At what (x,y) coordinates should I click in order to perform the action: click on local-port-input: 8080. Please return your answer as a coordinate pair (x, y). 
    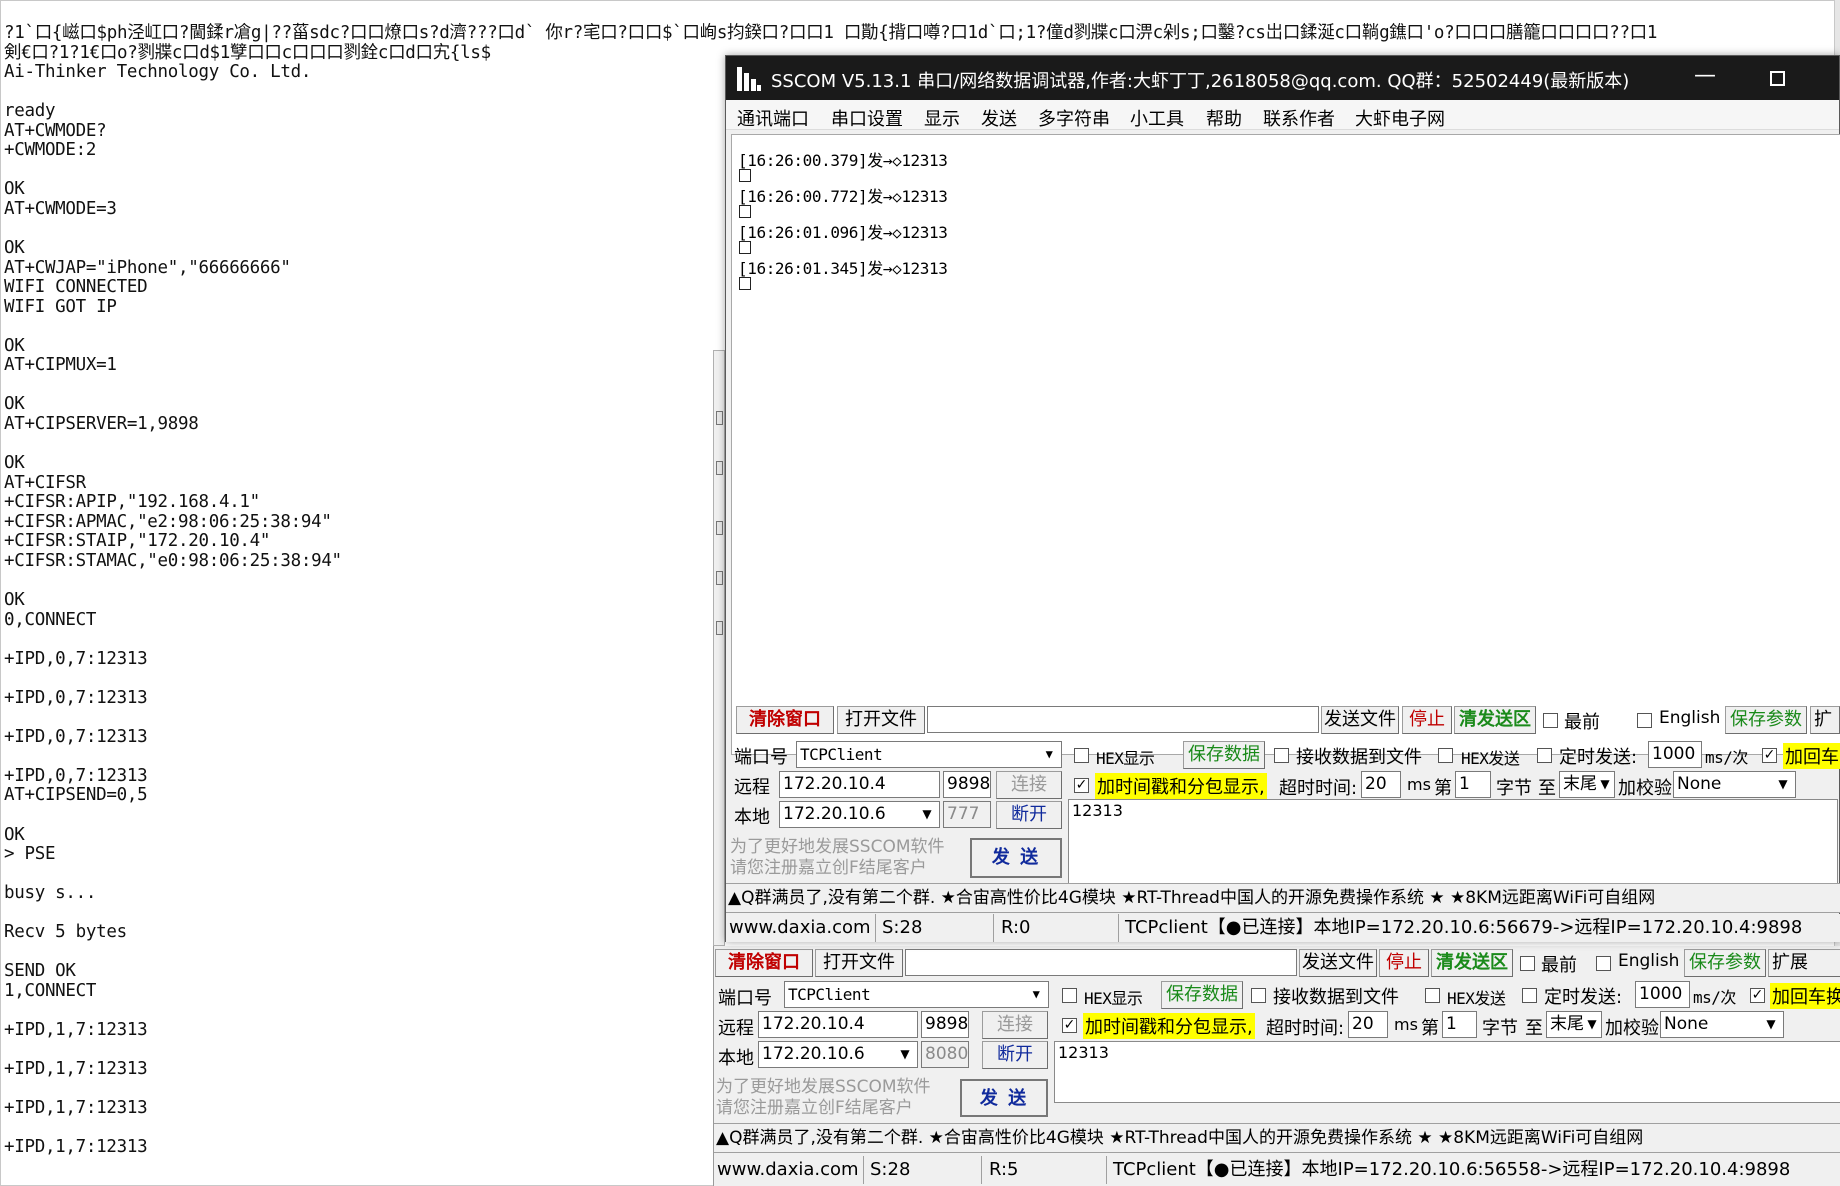
    Looking at the image, I should click on (945, 1054).